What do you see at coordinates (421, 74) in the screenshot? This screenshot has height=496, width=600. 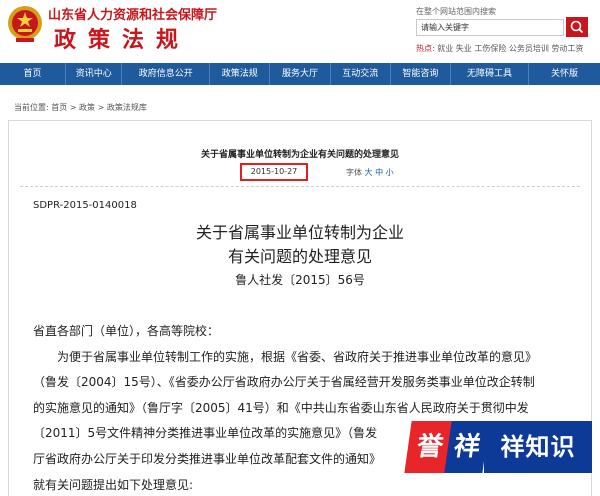 I see `nav-item-consult: 智能咨询` at bounding box center [421, 74].